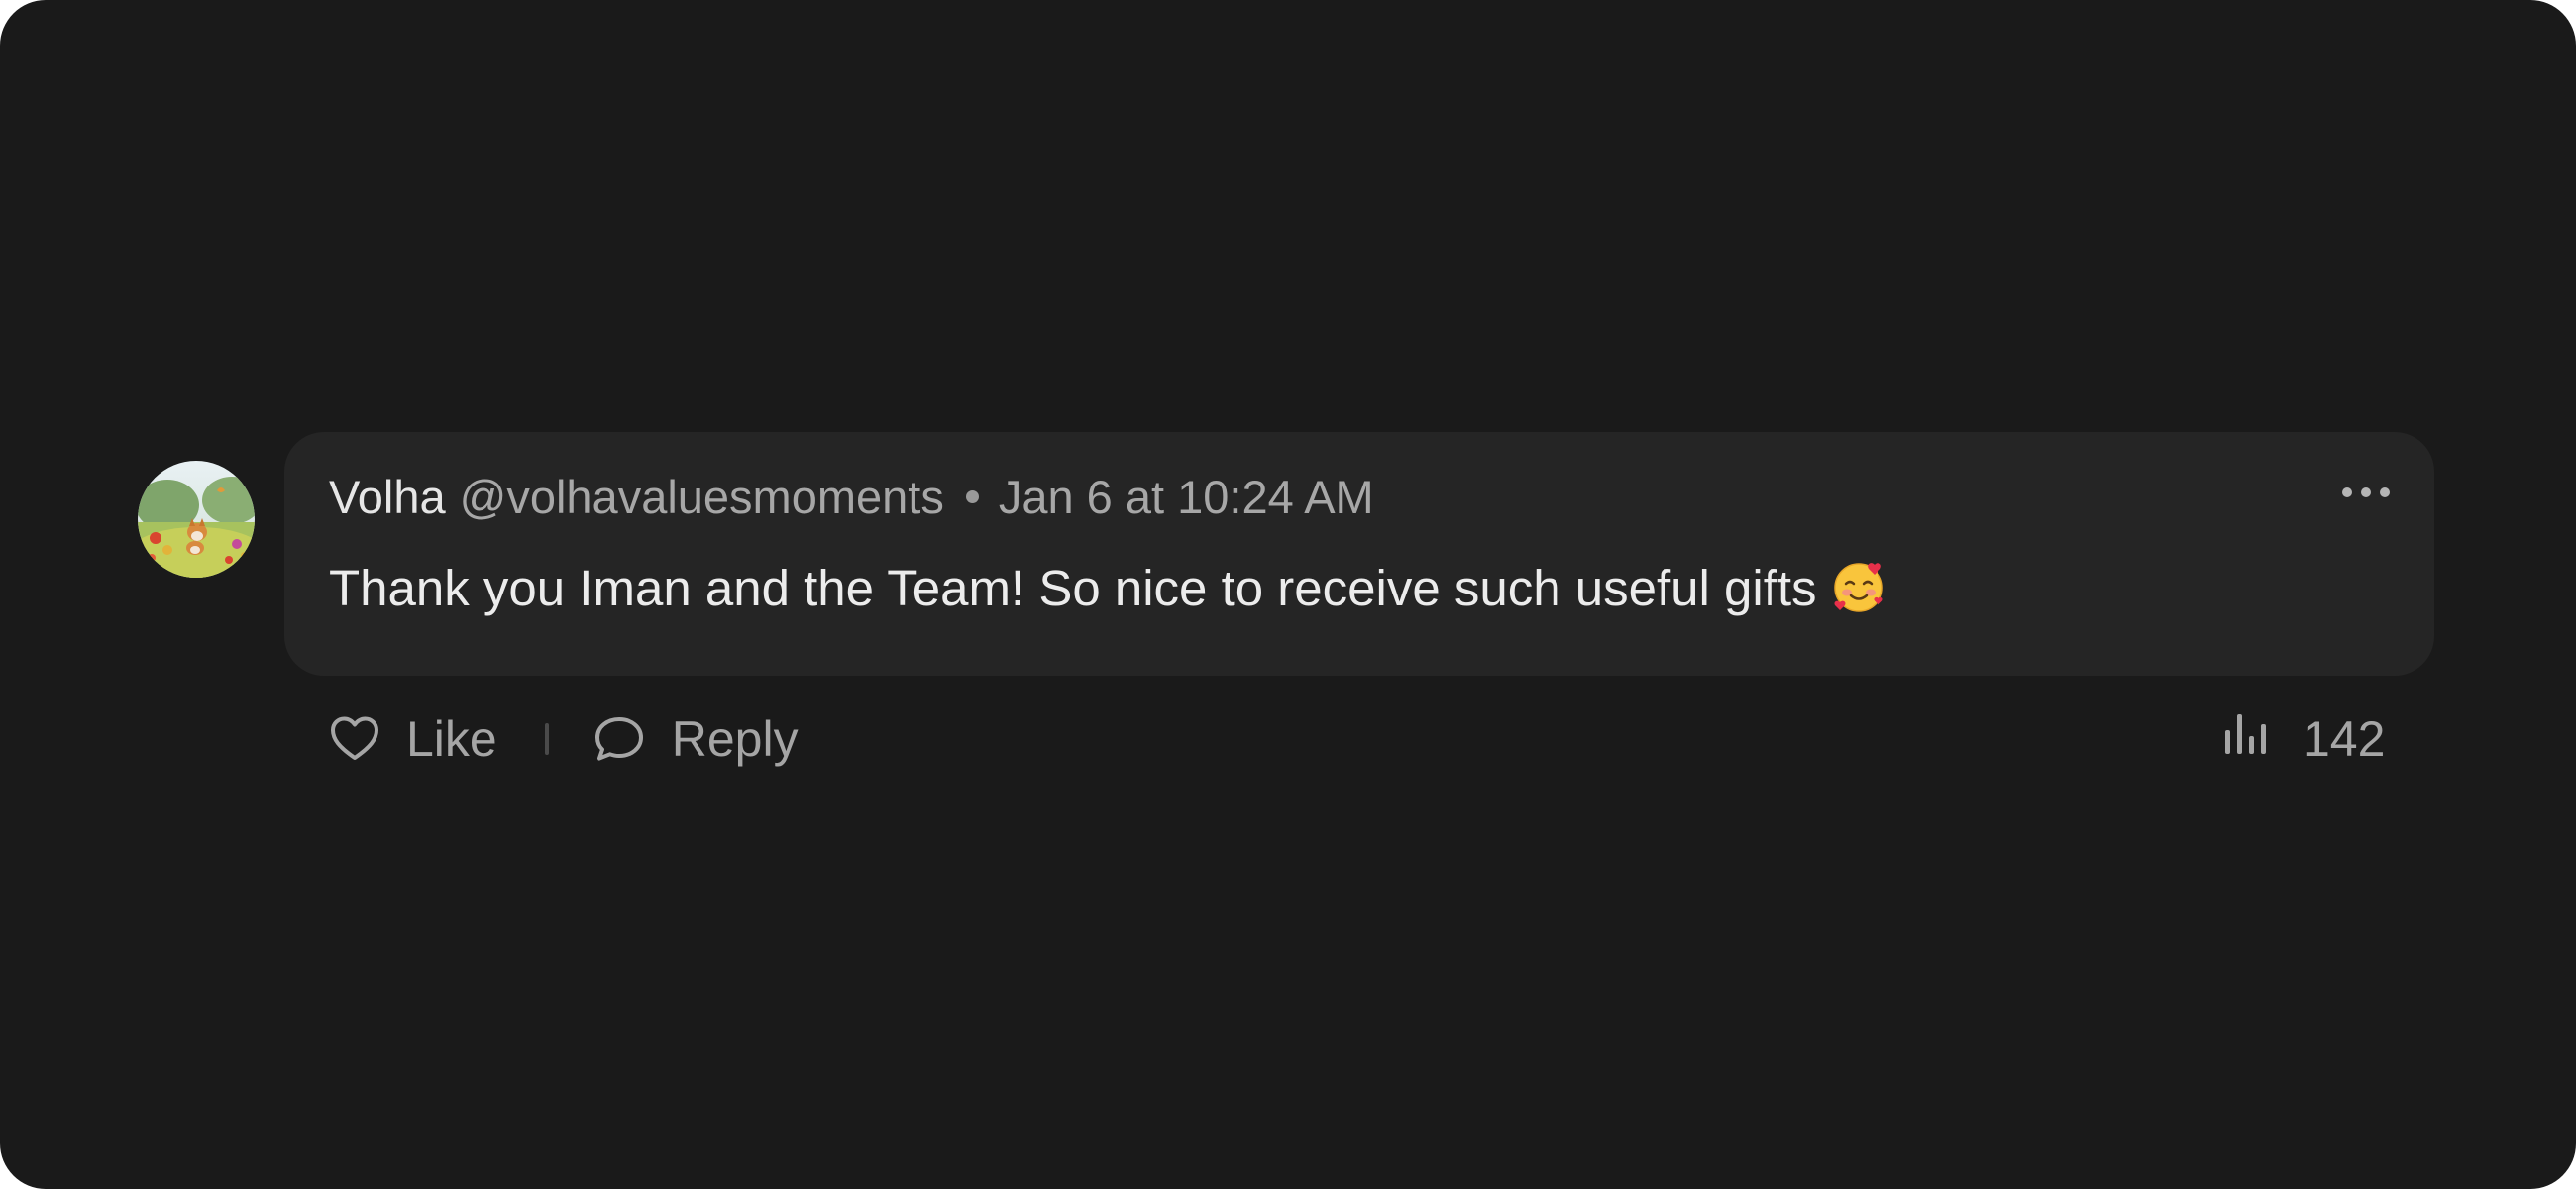 This screenshot has height=1189, width=2576. I want to click on like-label: Like, so click(452, 739).